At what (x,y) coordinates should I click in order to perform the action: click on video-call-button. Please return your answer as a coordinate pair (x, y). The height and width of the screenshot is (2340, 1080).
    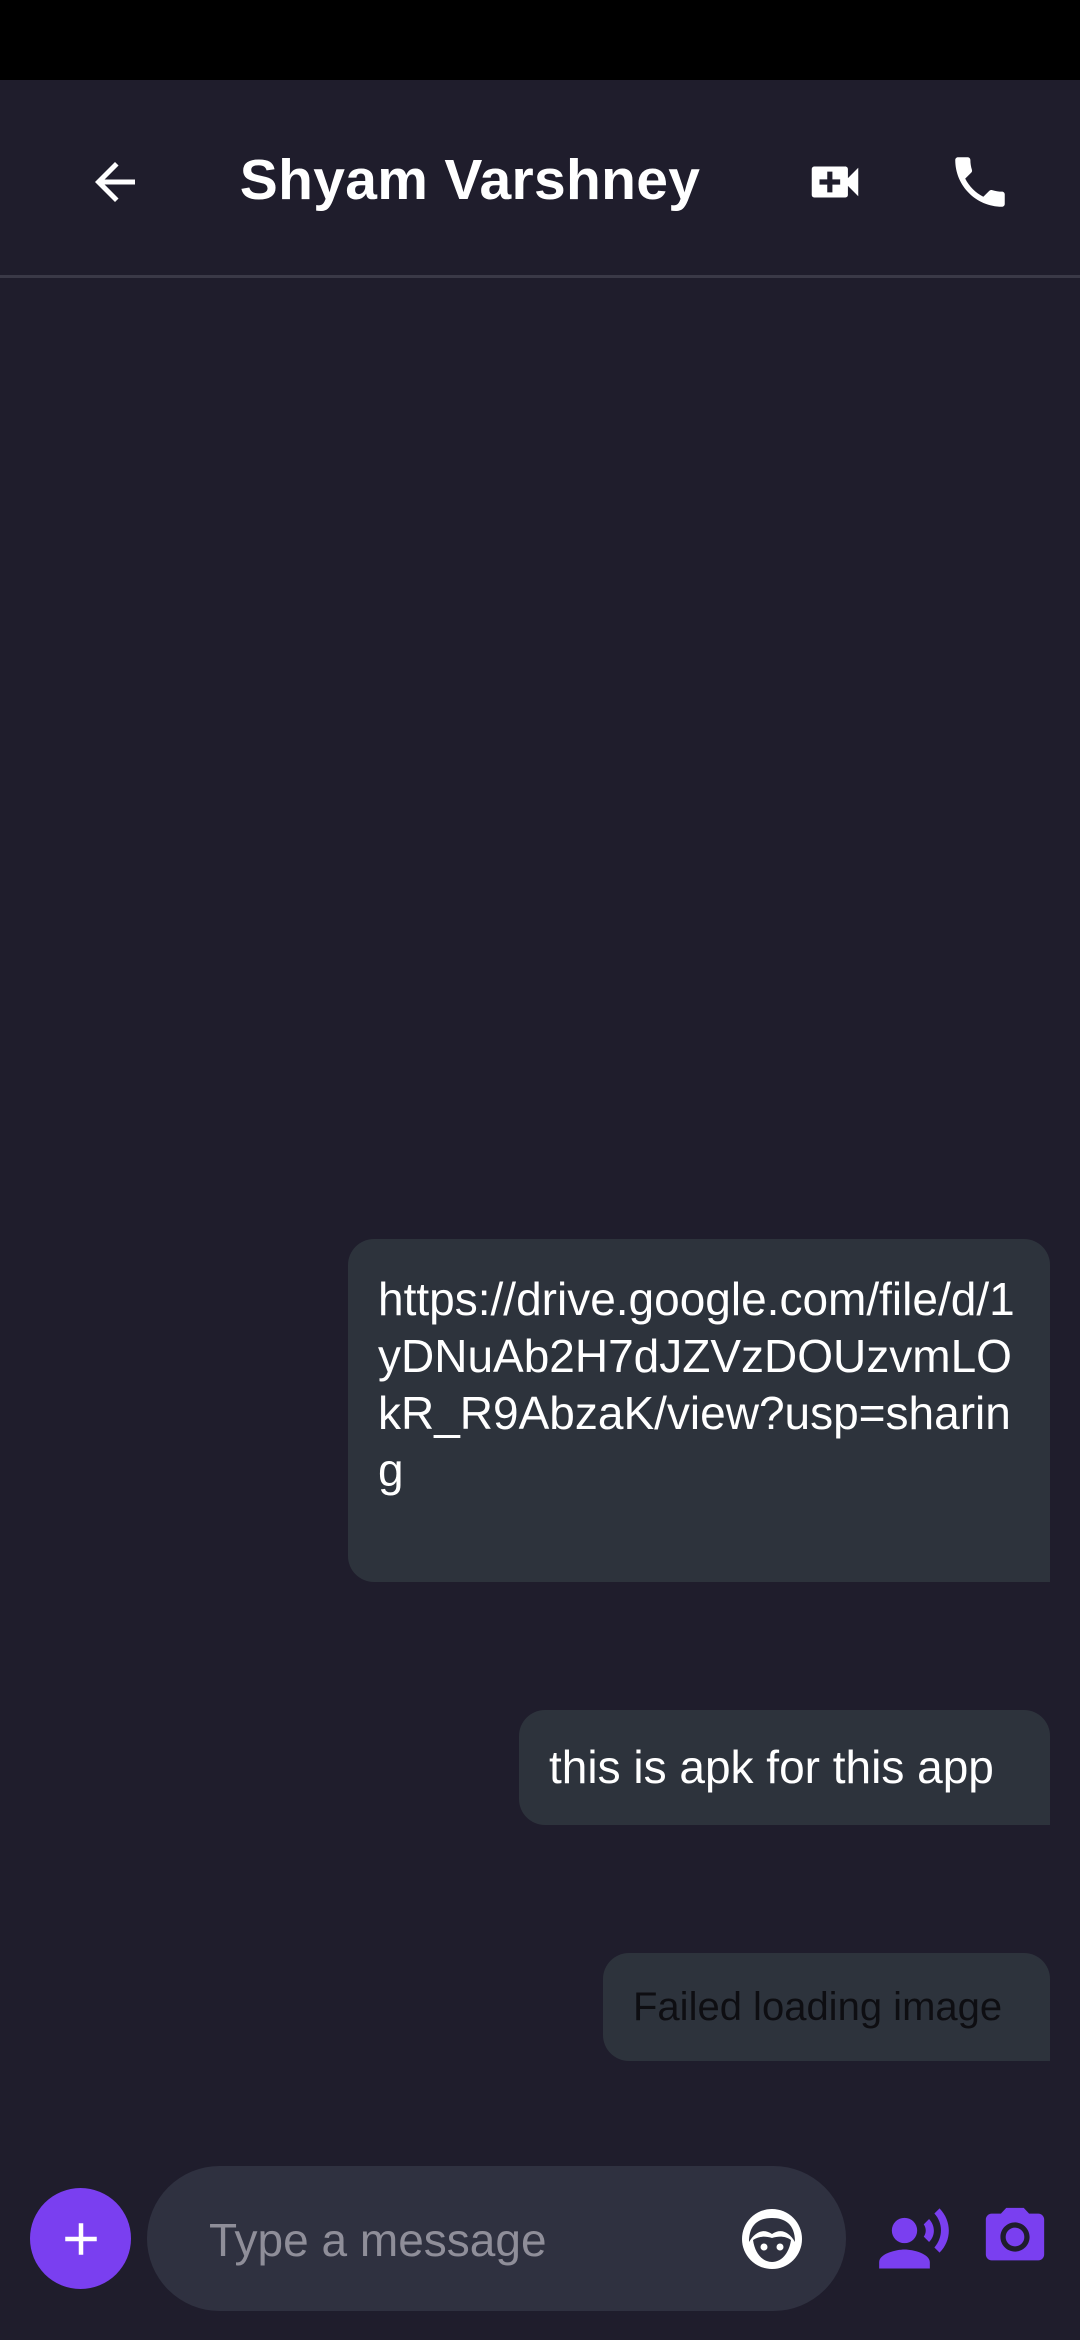
    Looking at the image, I should click on (835, 182).